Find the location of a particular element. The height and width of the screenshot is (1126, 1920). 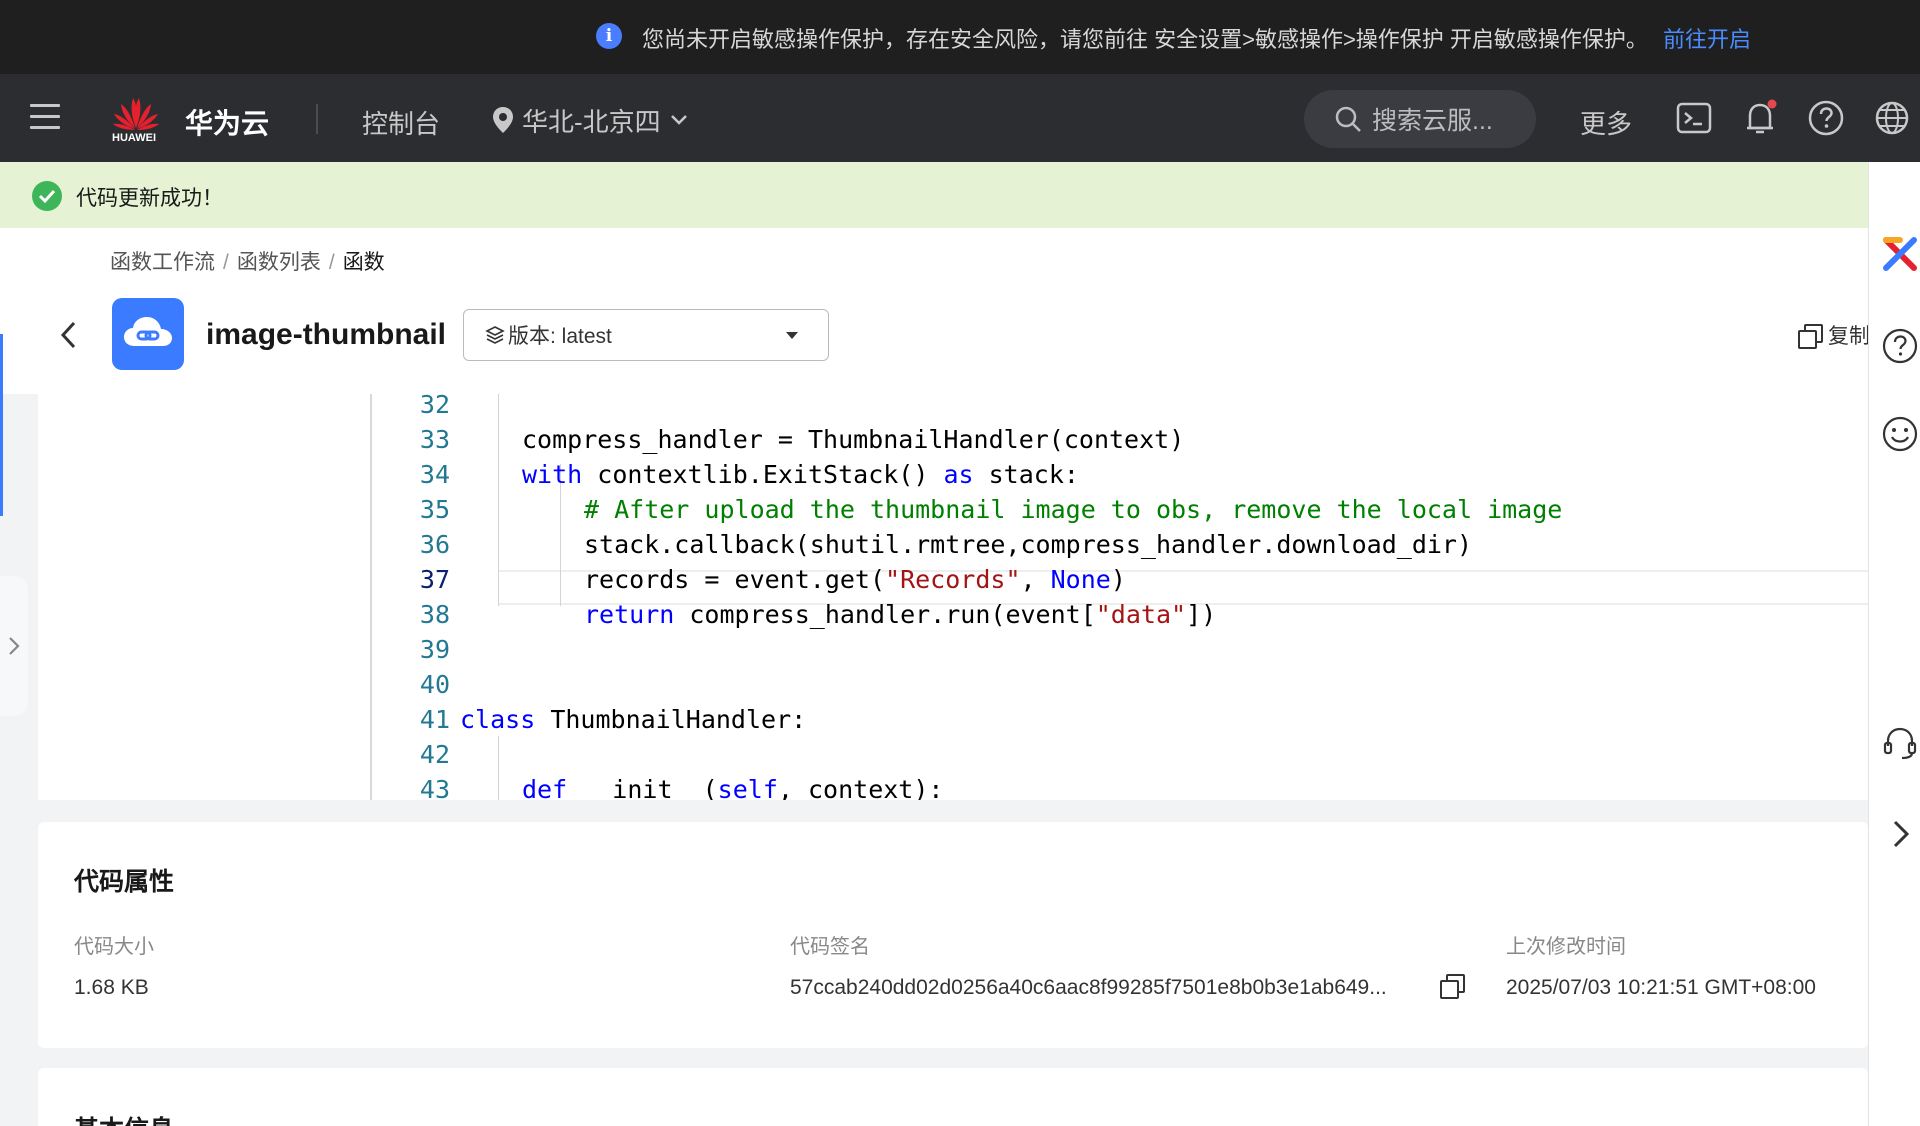

info-icon: i is located at coordinates (609, 36).